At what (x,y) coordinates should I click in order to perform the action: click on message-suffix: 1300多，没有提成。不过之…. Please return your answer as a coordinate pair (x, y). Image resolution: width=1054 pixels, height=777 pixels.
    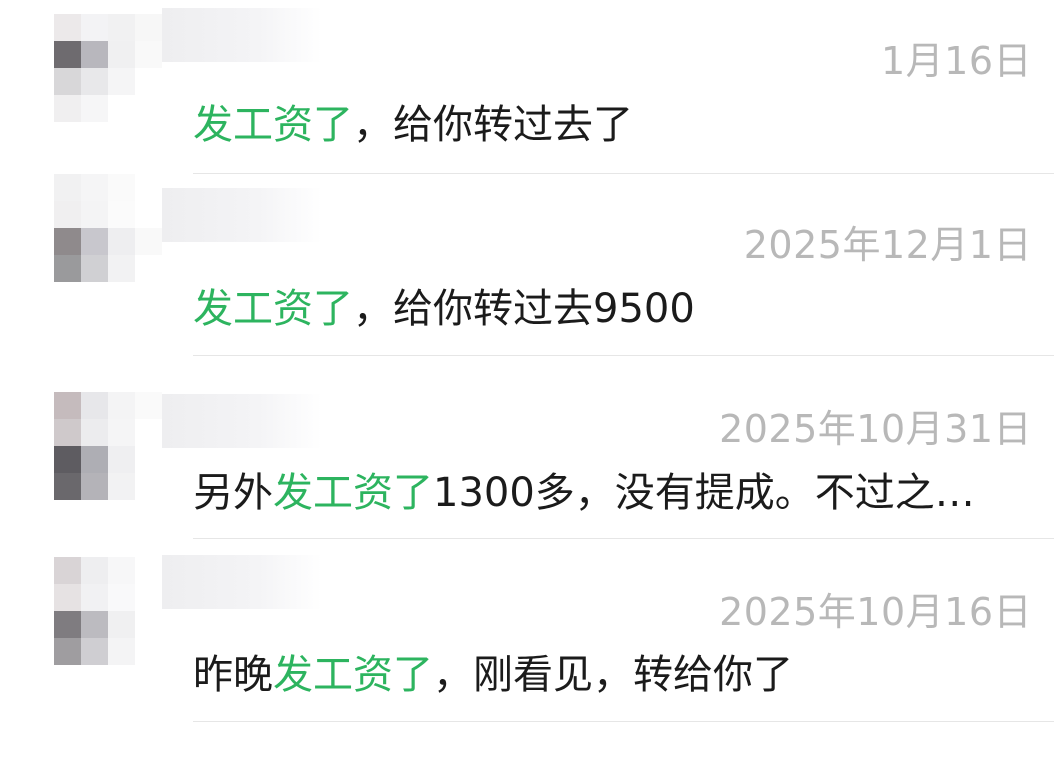
    Looking at the image, I should click on (704, 493).